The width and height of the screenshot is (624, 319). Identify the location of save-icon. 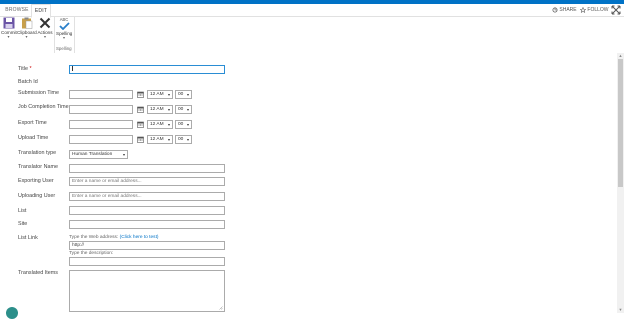
(8, 23).